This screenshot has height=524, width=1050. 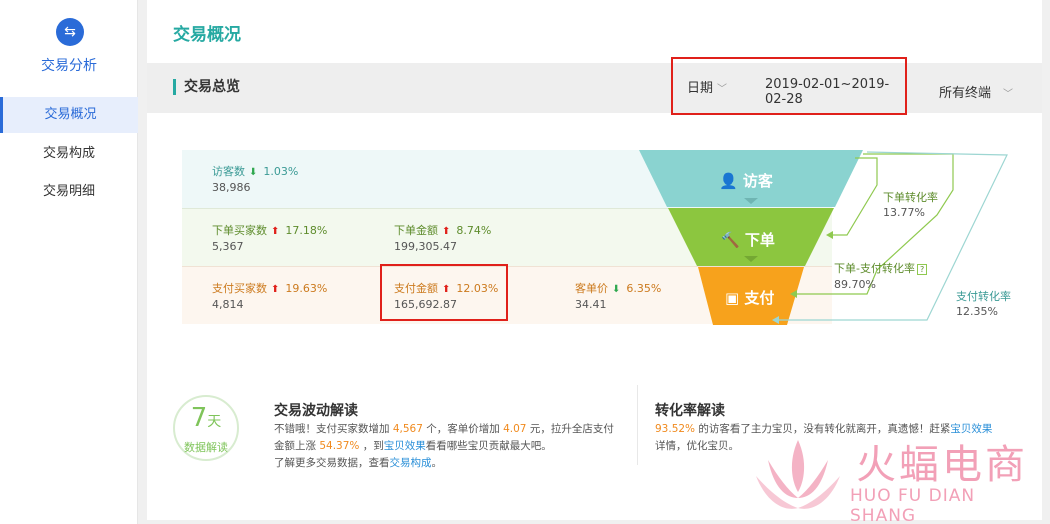 I want to click on funnel-label: 下单, so click(x=759, y=240).